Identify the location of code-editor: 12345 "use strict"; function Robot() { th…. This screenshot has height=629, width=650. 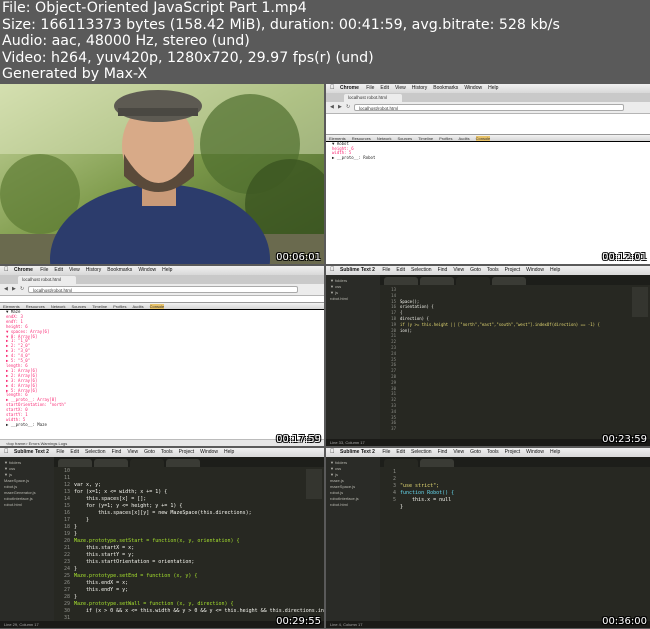
(515, 544).